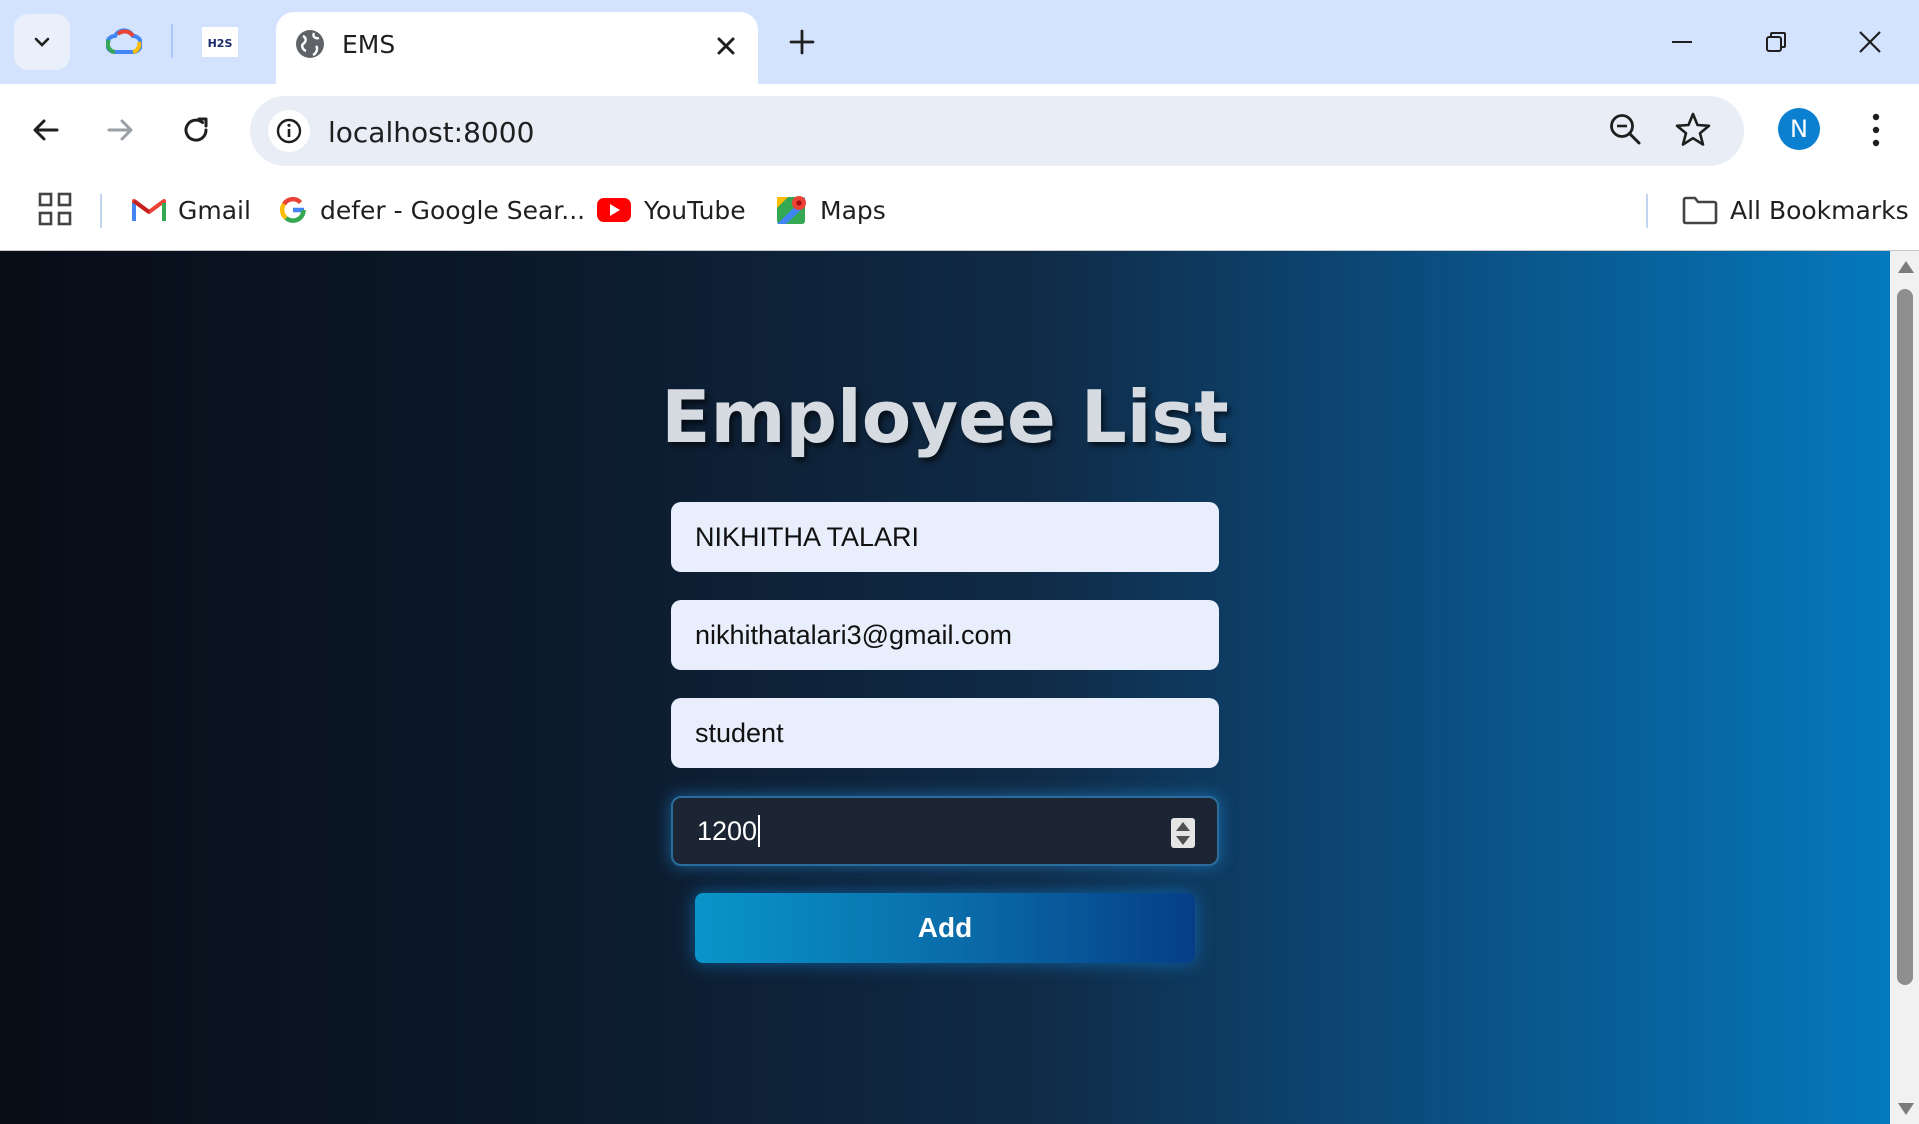  Describe the element at coordinates (791, 210) in the screenshot. I see `maps-icon` at that location.